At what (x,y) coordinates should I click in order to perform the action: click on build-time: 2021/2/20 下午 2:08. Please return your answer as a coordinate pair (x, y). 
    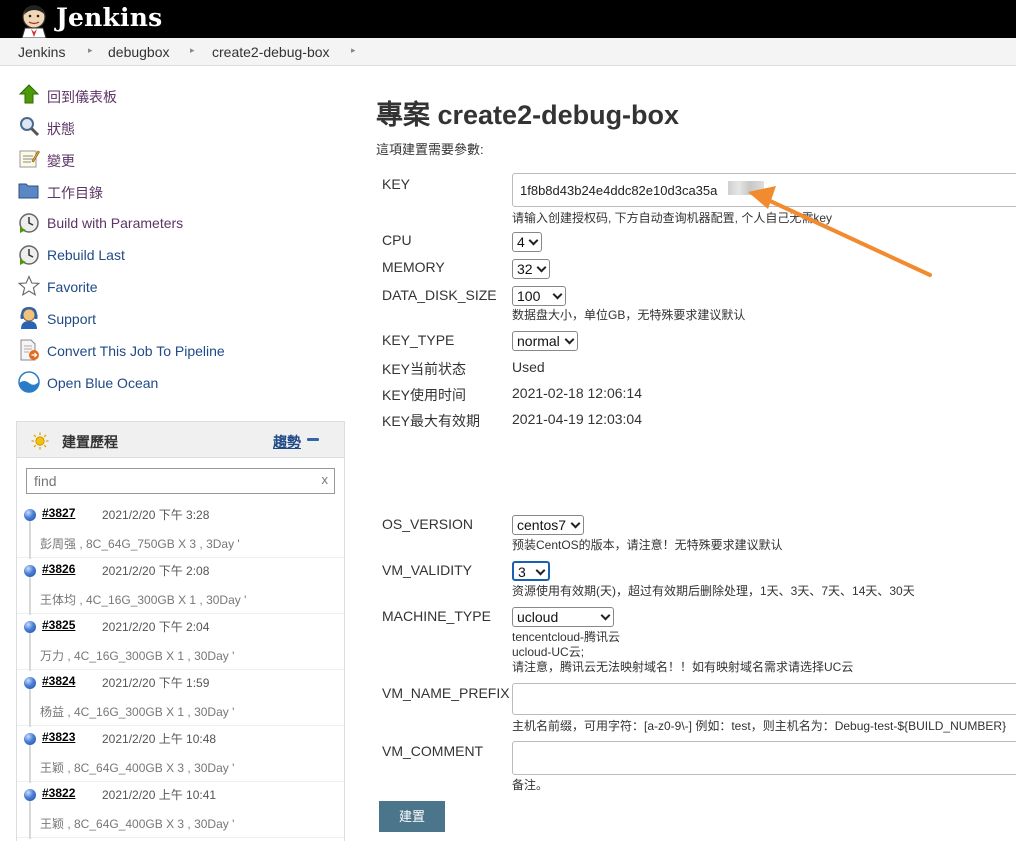
    Looking at the image, I should click on (156, 571).